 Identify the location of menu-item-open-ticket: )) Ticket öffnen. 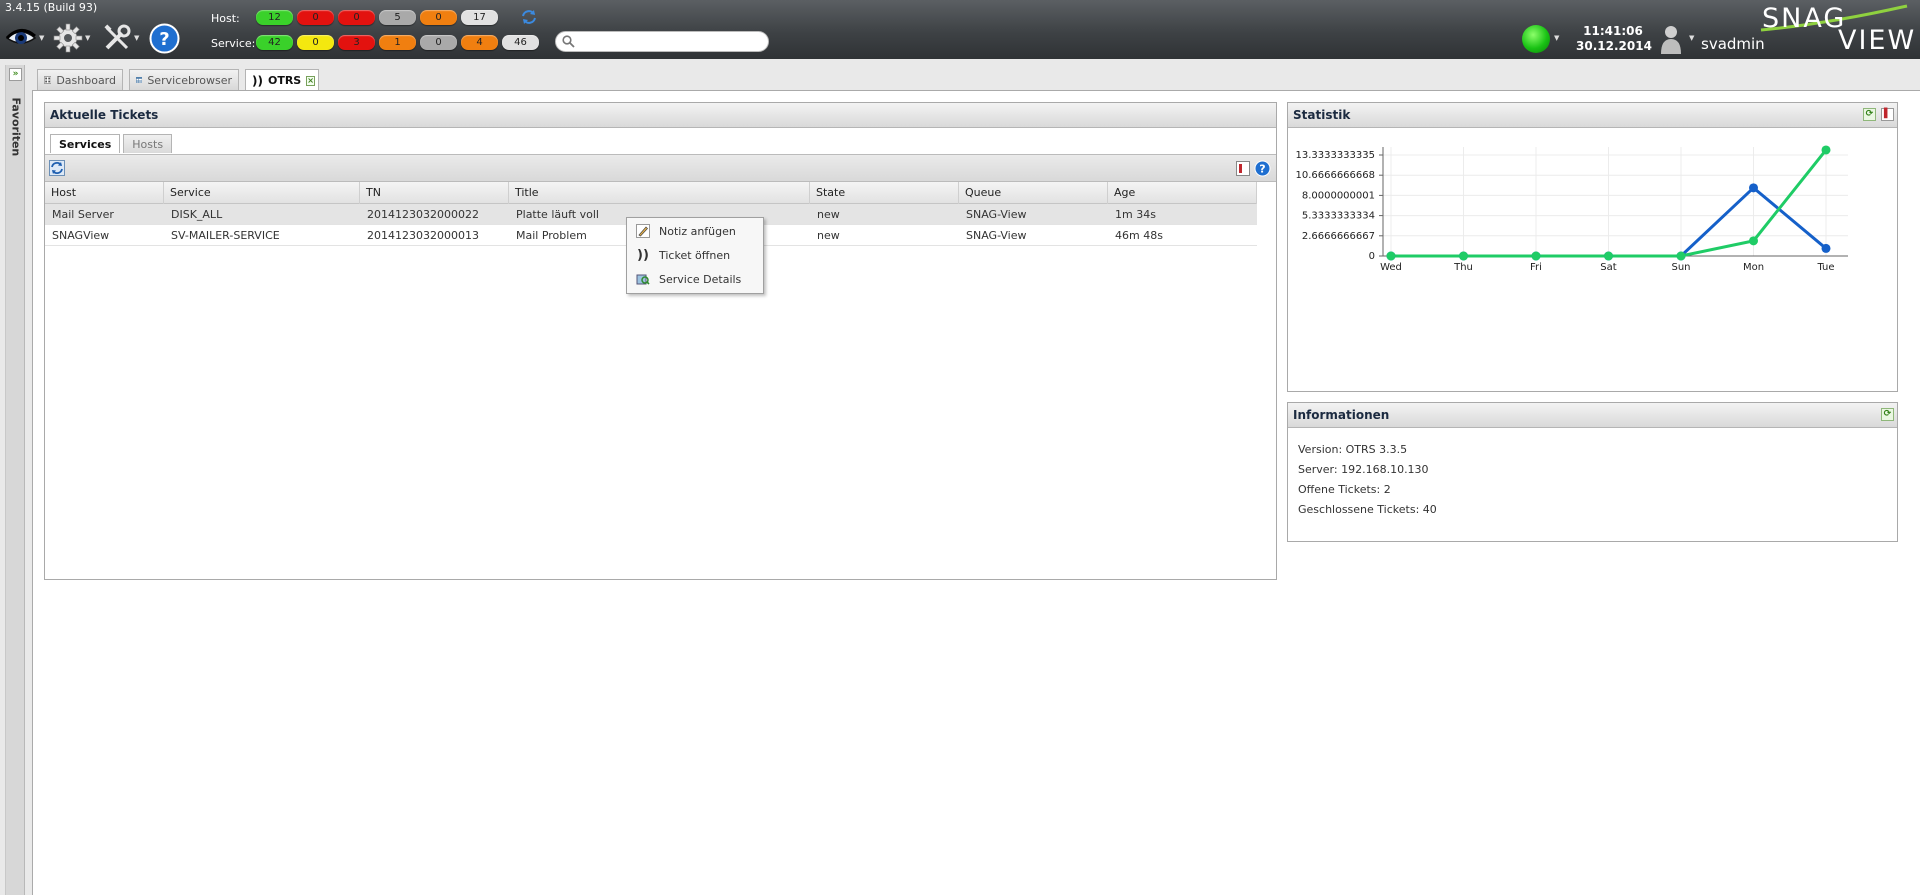
(695, 255).